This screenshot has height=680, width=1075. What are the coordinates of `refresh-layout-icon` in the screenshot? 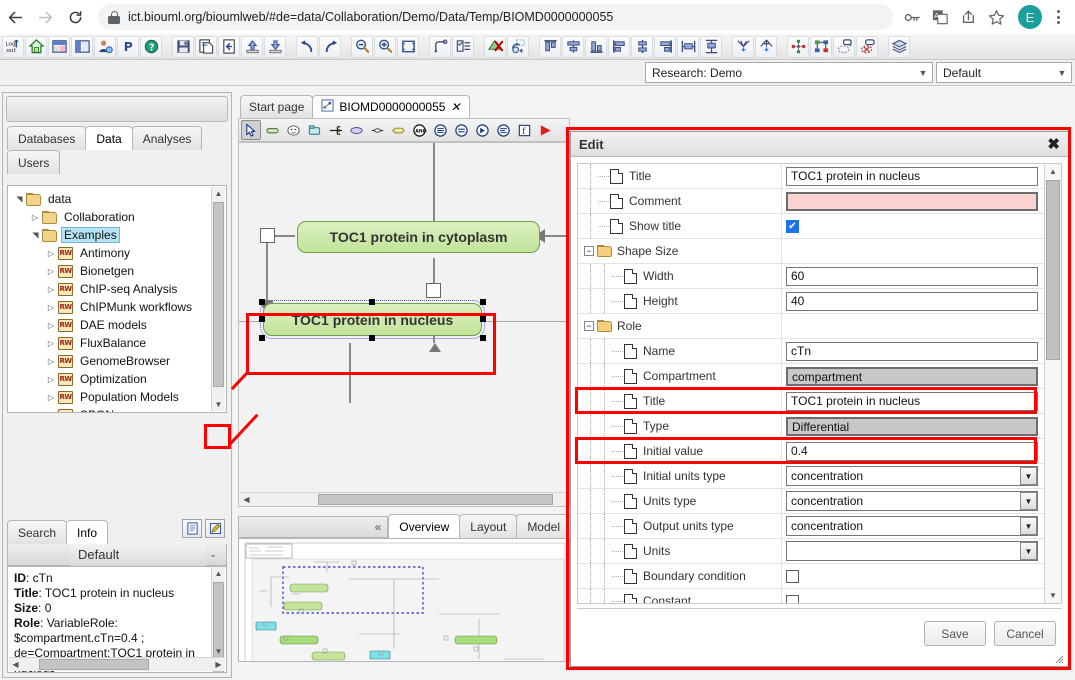 It's located at (518, 46).